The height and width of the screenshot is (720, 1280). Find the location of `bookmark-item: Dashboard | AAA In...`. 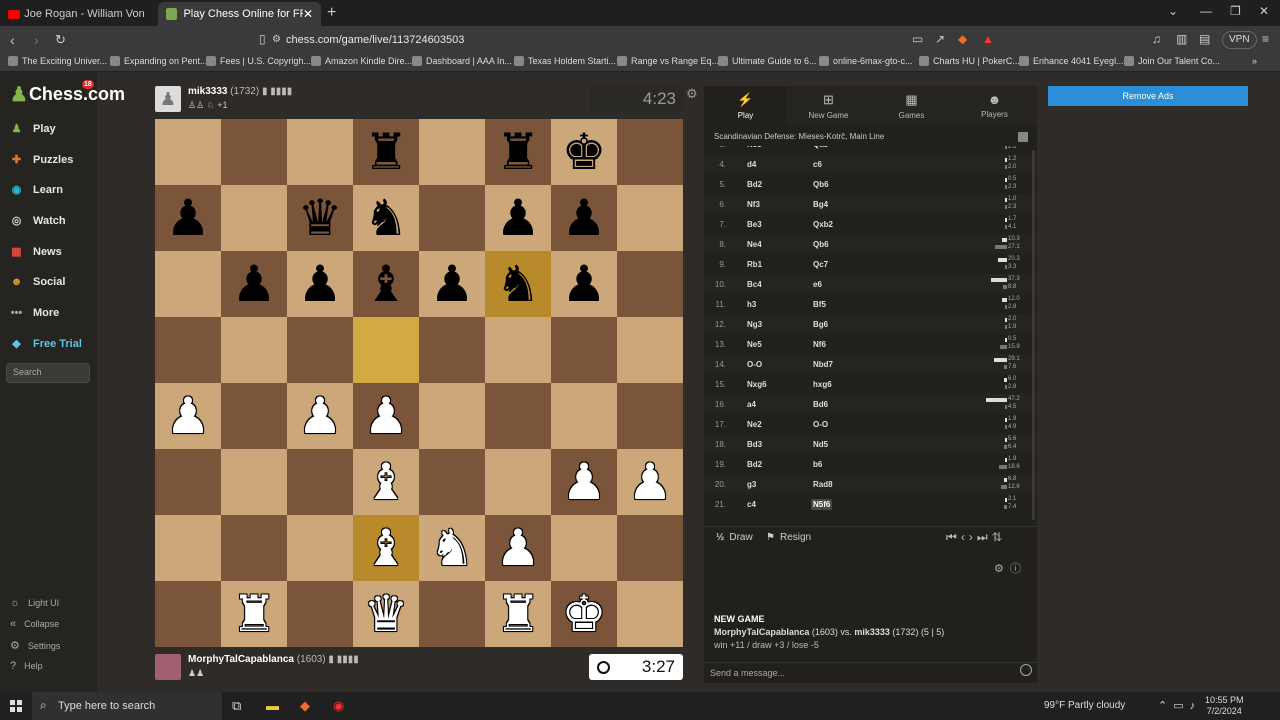

bookmark-item: Dashboard | AAA In... is located at coordinates (462, 61).